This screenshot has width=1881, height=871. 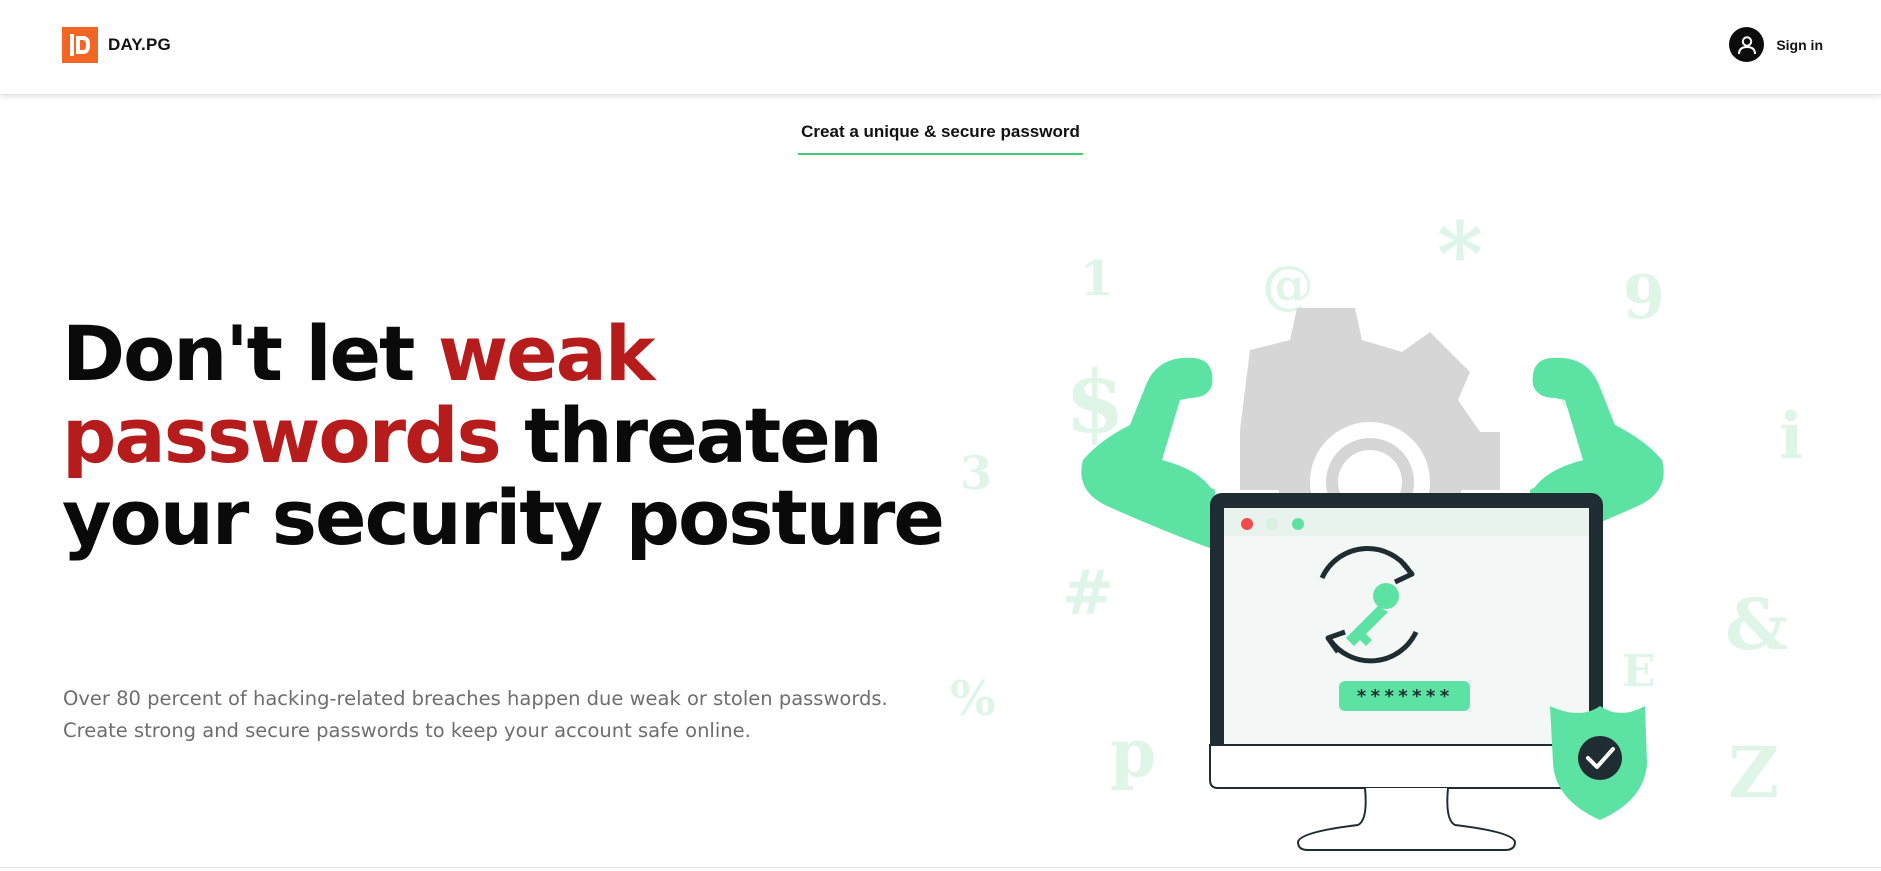 What do you see at coordinates (80, 45) in the screenshot?
I see `logo-icon` at bounding box center [80, 45].